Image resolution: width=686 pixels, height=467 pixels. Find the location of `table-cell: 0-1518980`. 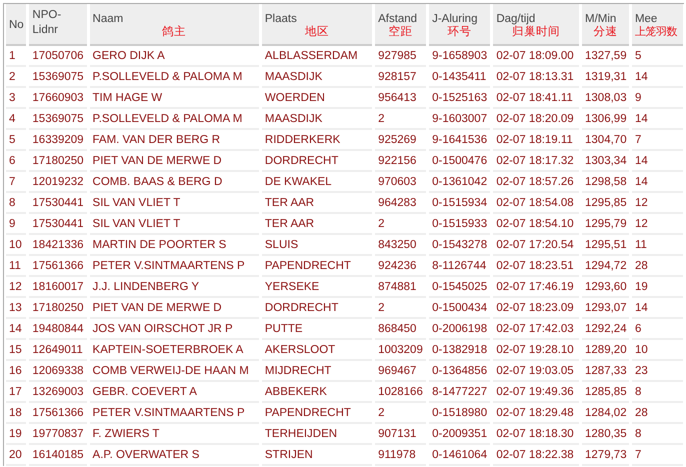

table-cell: 0-1518980 is located at coordinates (459, 413).